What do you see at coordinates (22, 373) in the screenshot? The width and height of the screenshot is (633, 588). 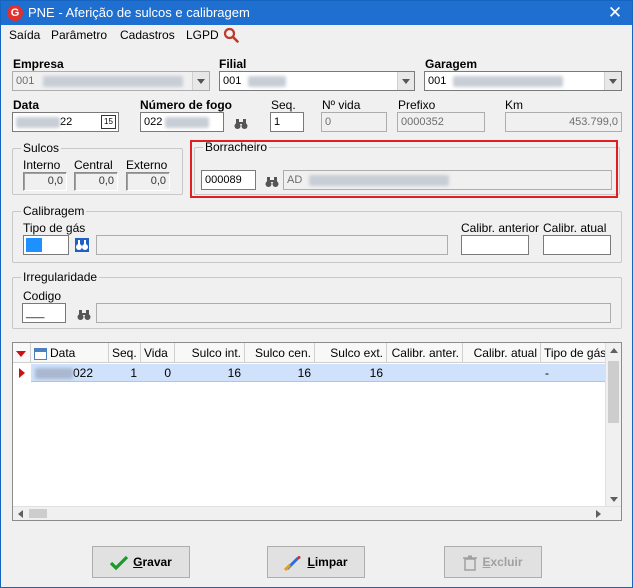 I see `triangle-right-icon` at bounding box center [22, 373].